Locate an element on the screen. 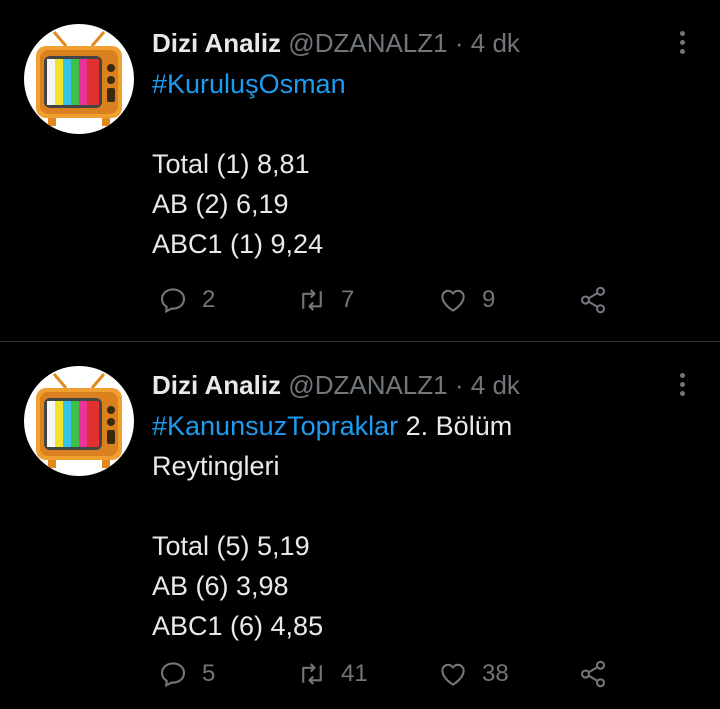 This screenshot has width=720, height=709. reply-count: 2 is located at coordinates (209, 299).